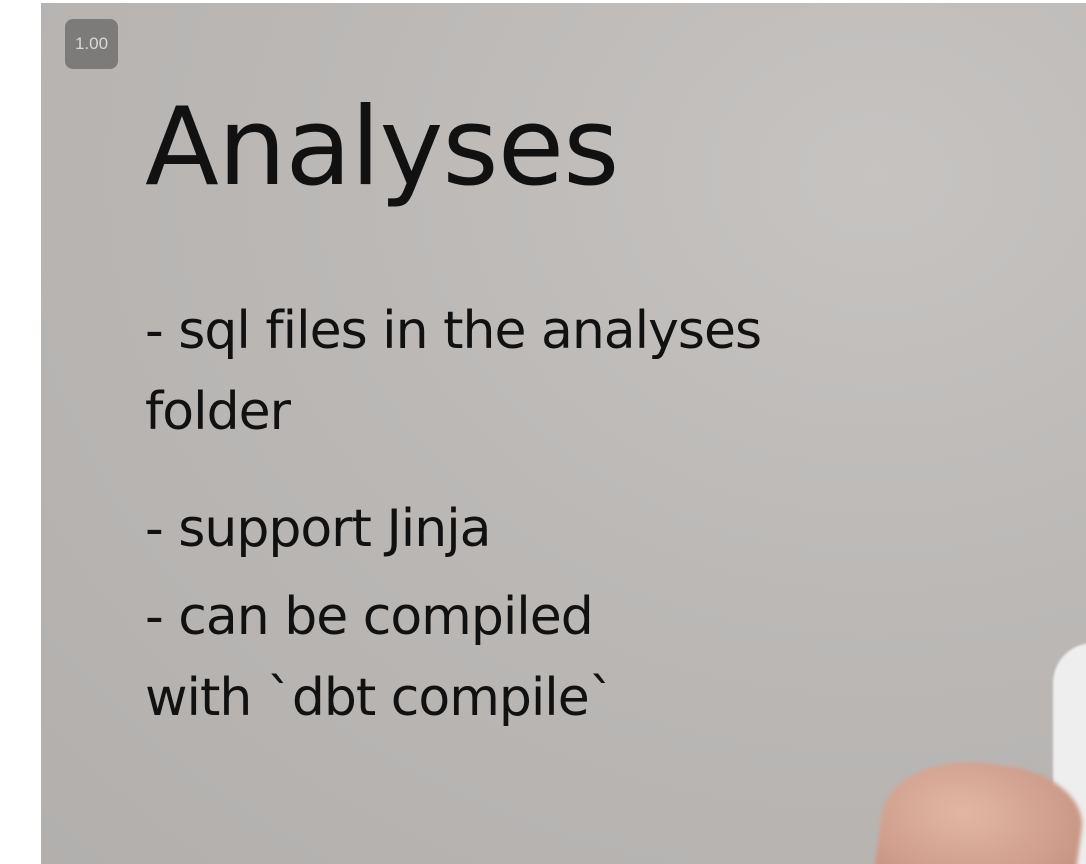  I want to click on bullet-line: folder, so click(218, 412).